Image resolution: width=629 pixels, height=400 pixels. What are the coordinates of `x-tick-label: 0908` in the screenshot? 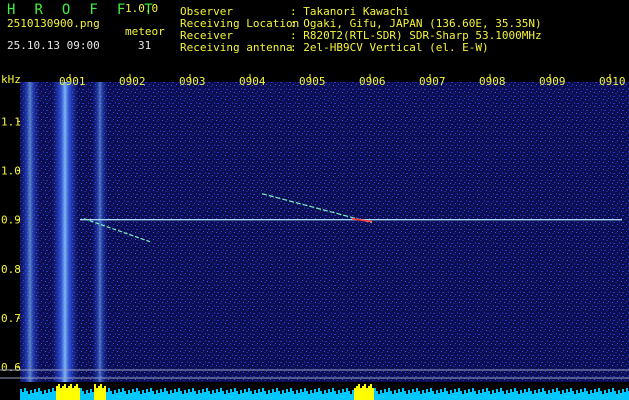 It's located at (492, 81).